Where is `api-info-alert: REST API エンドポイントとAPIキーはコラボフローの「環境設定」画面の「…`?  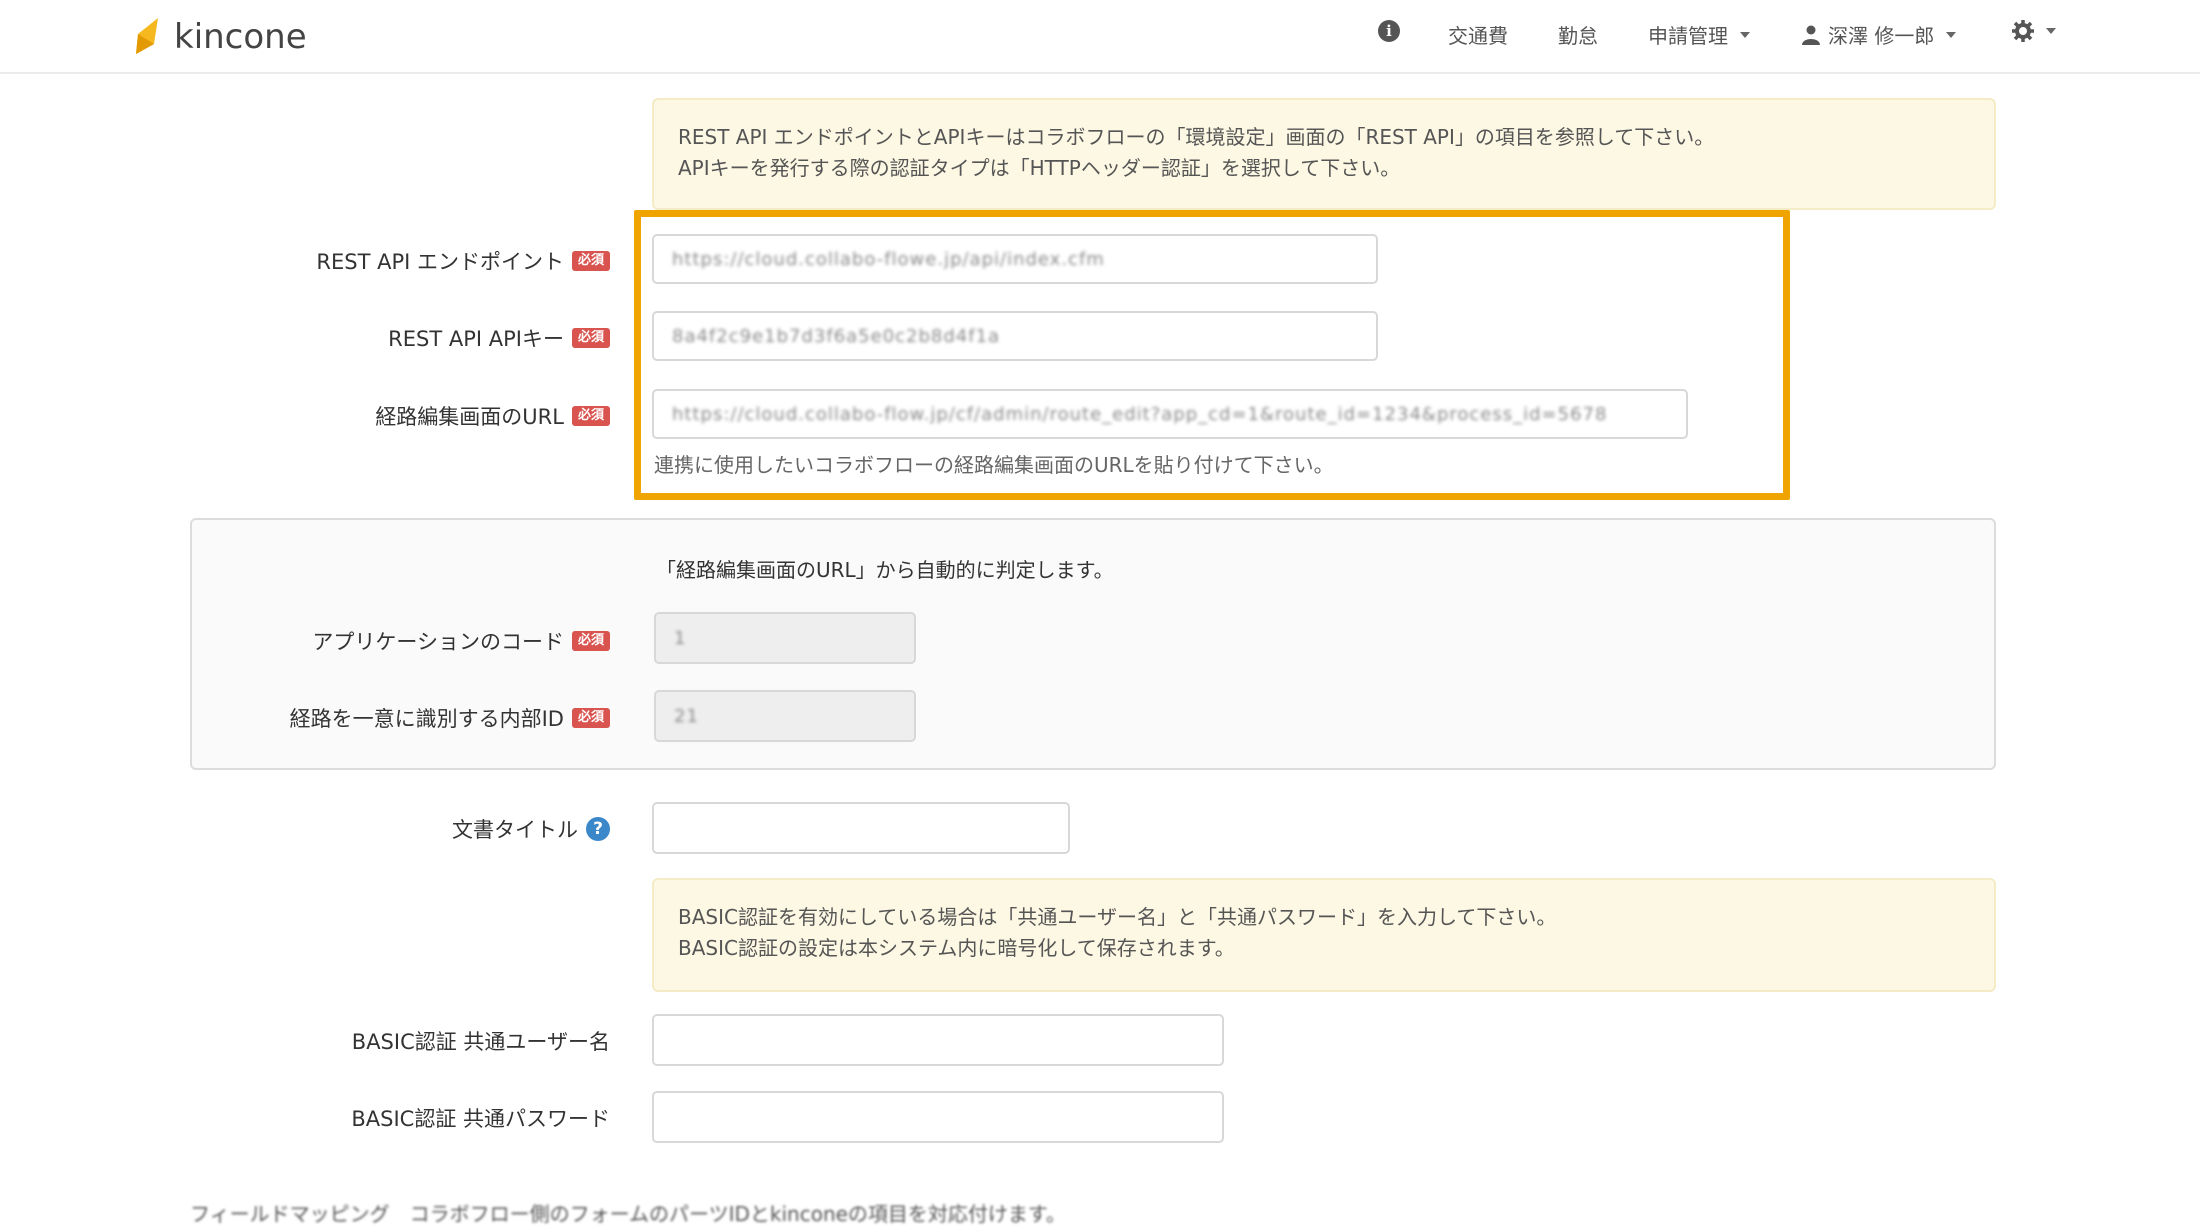
api-info-alert: REST API エンドポイントとAPIキーはコラボフローの「環境設定」画面の「… is located at coordinates (1324, 154).